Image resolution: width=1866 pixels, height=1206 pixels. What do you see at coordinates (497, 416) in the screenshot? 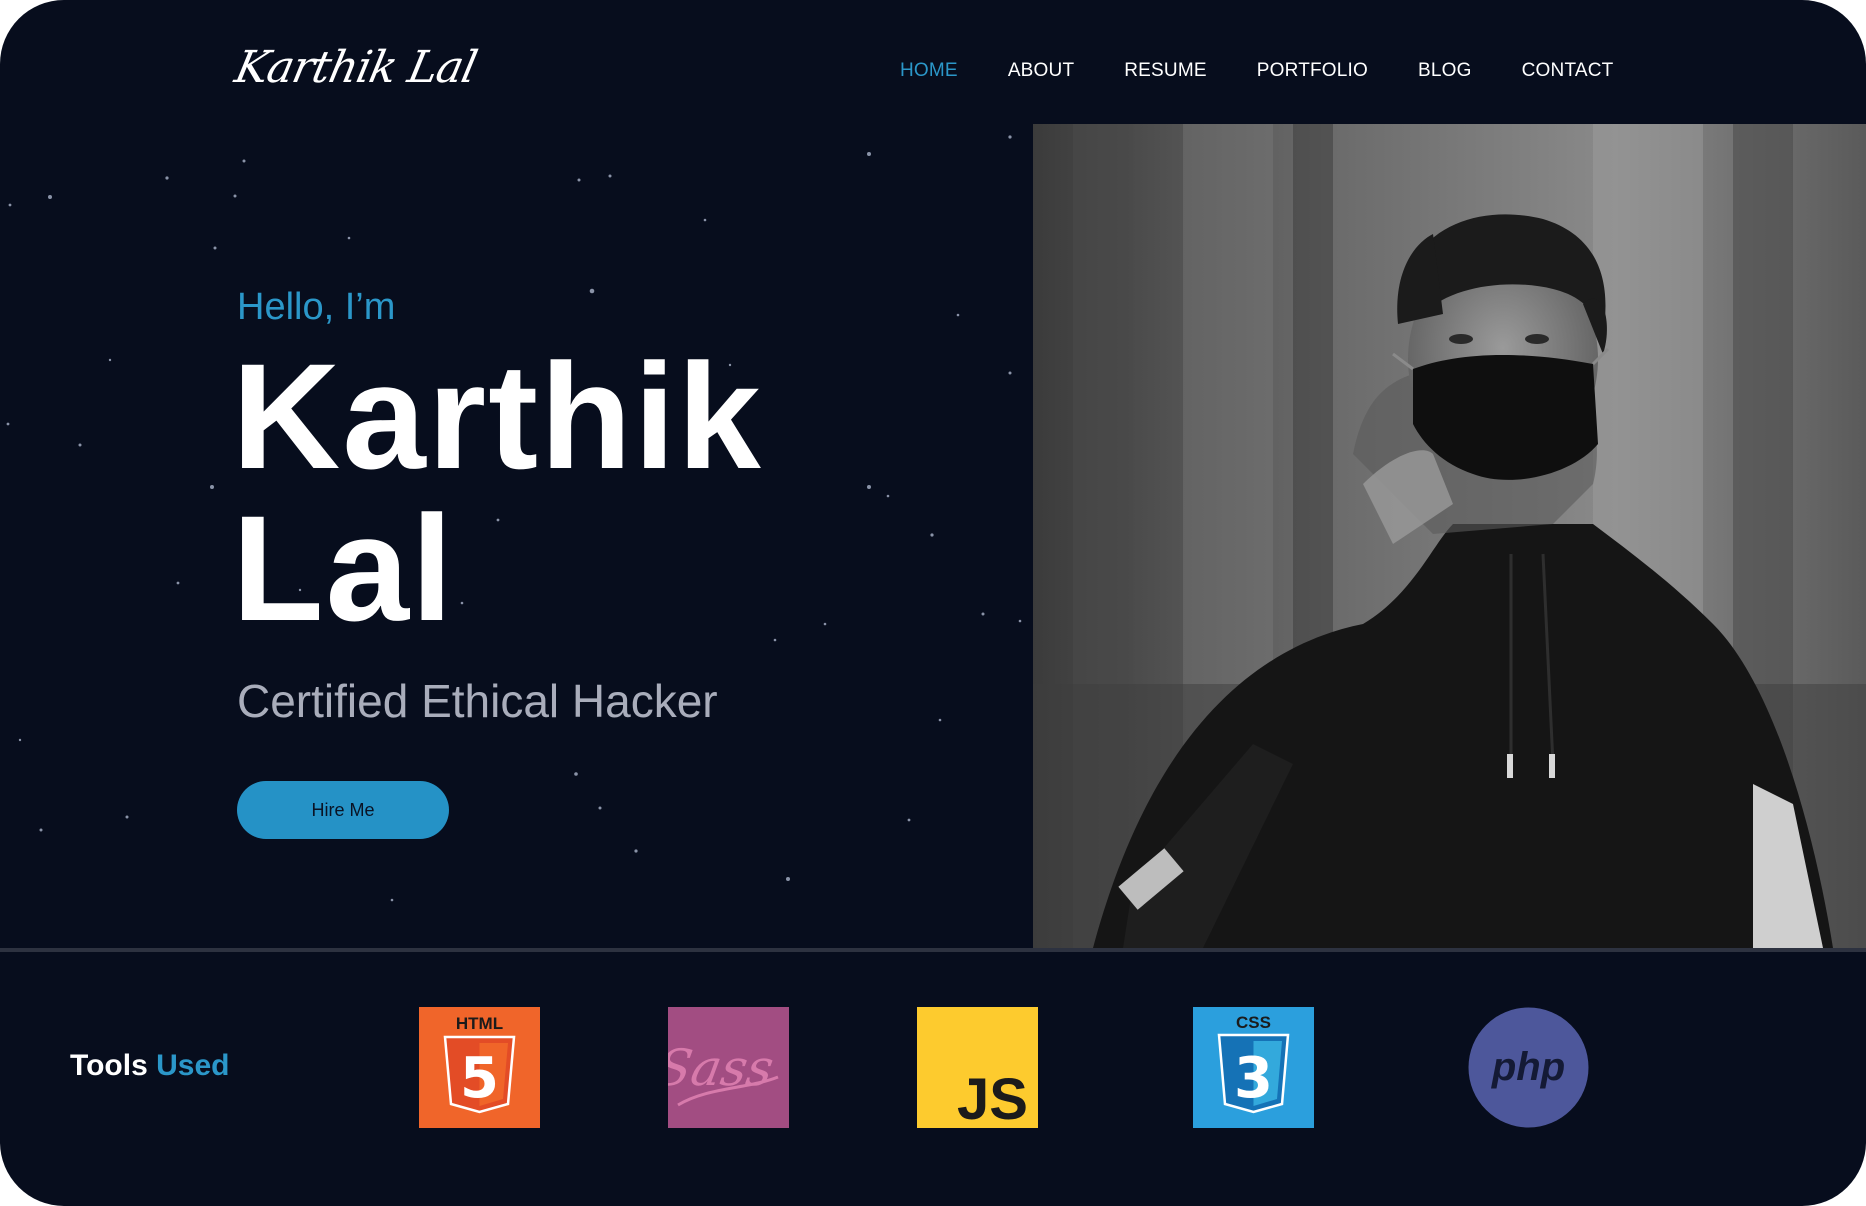
I see `hero-name-first: Karthik` at bounding box center [497, 416].